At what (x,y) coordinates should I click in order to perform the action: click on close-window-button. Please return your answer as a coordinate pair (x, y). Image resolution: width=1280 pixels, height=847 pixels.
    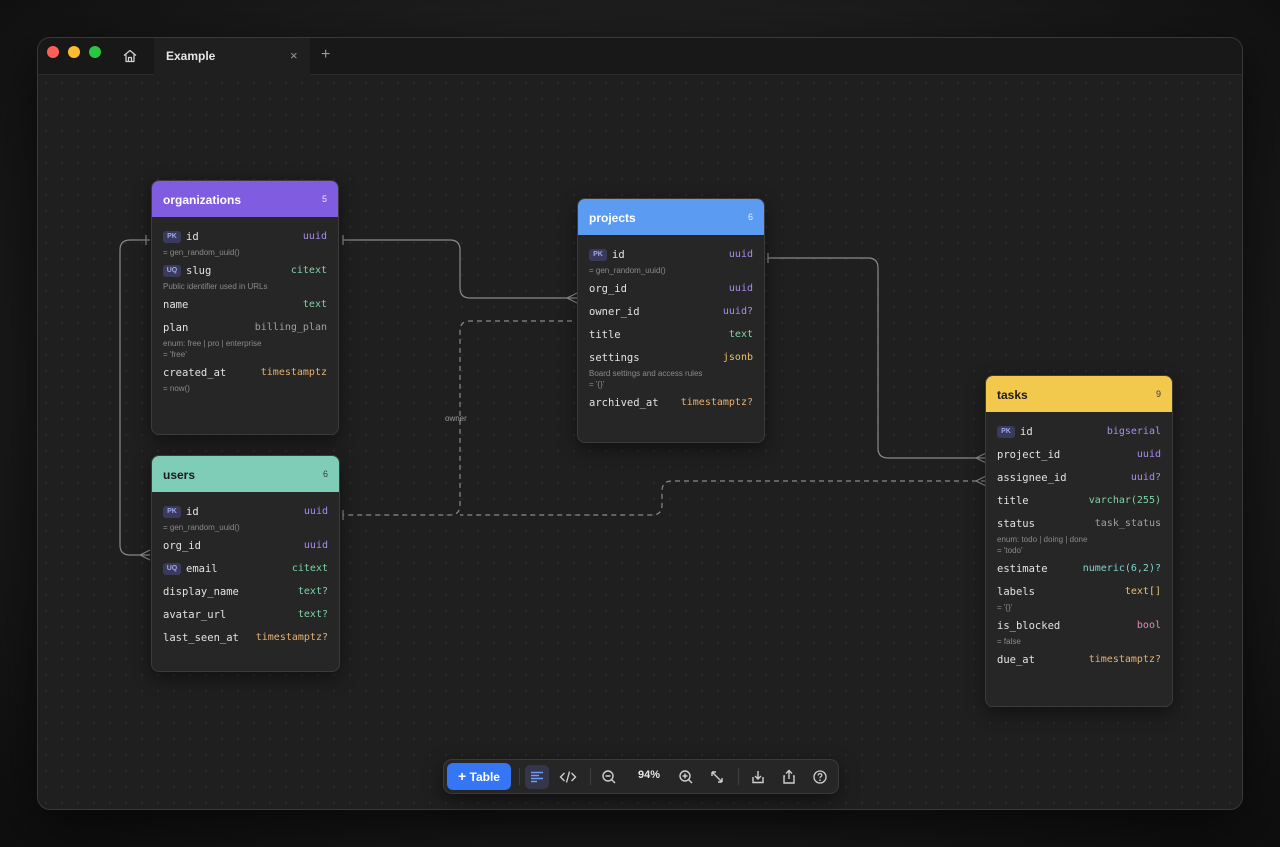
    Looking at the image, I should click on (53, 52).